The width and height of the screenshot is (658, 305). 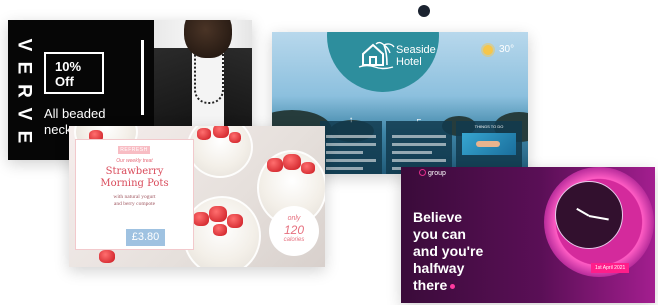 I want to click on carousel-indicator-dot, so click(x=424, y=11).